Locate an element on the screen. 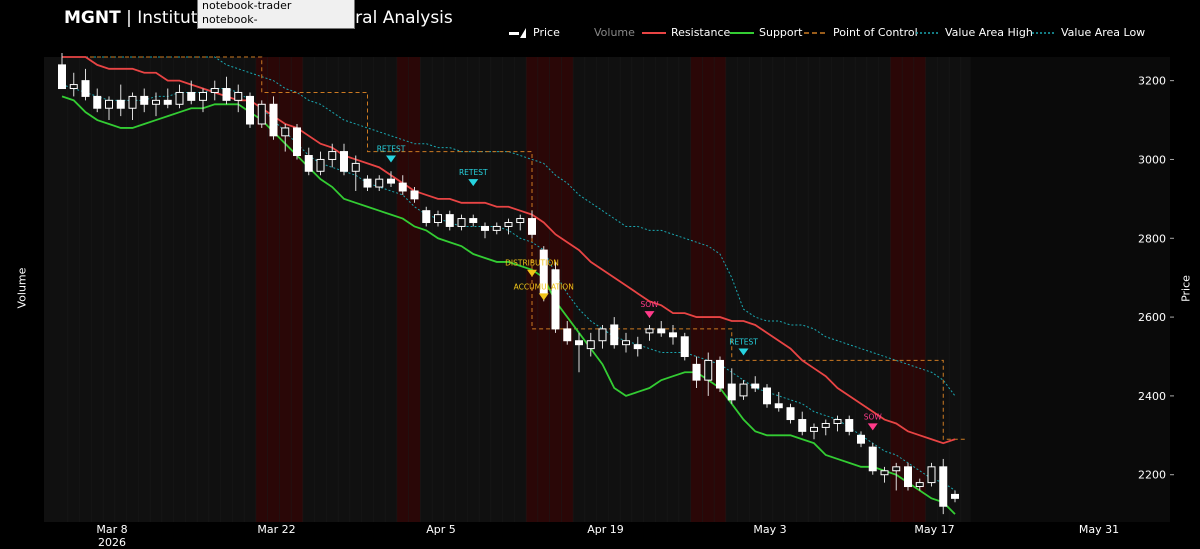  y-tick-label: 3000 is located at coordinates (1152, 159).